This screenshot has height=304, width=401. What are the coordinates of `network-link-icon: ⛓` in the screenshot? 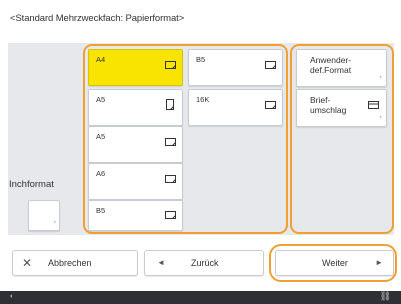 It's located at (385, 296).